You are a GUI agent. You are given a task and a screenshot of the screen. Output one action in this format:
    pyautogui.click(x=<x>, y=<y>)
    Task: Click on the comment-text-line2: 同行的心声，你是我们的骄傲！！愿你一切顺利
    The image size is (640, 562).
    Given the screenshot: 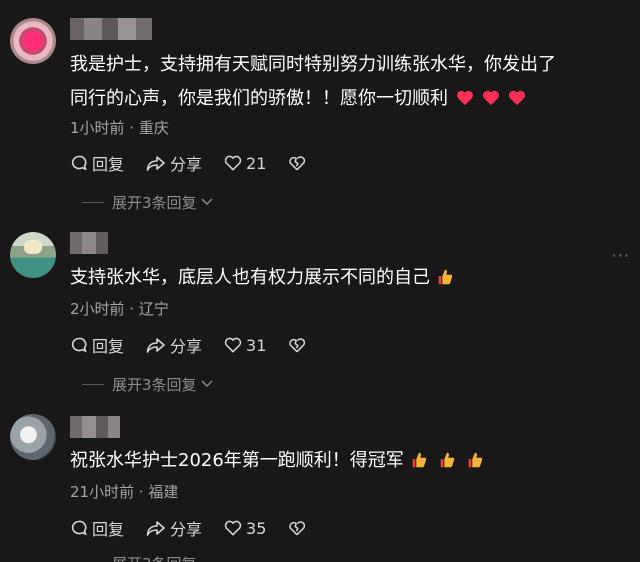 What is the action you would take?
    pyautogui.click(x=259, y=98)
    